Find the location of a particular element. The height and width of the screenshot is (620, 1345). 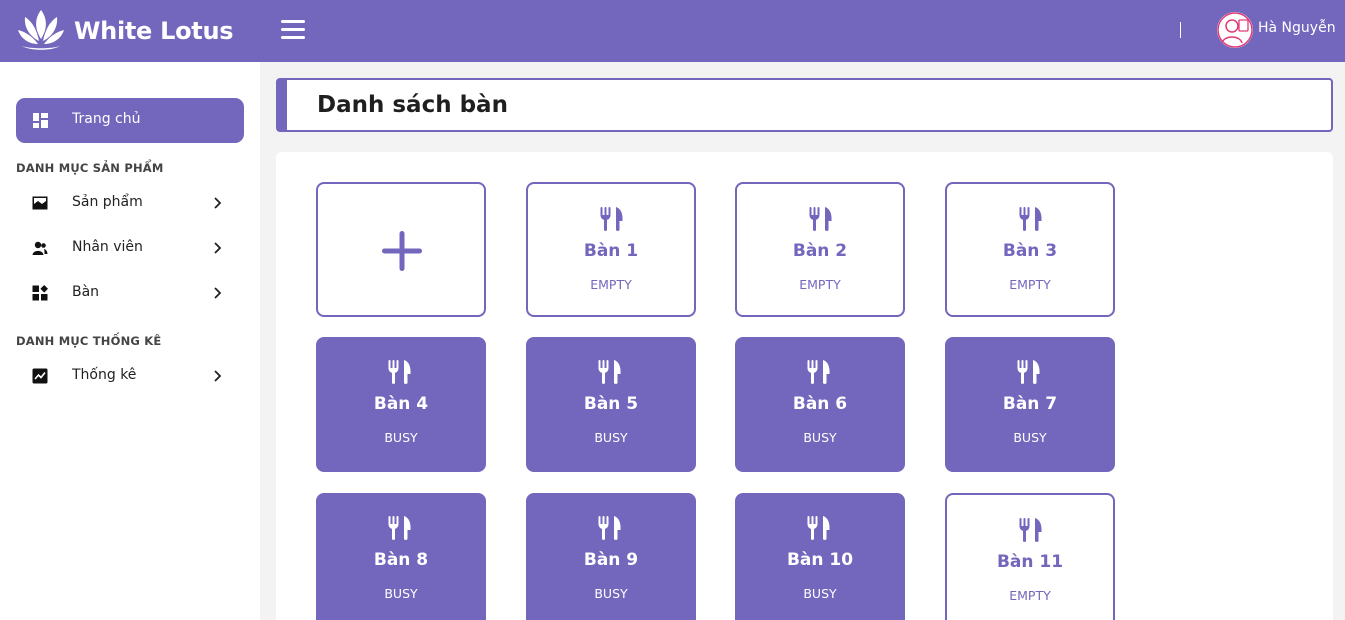

table-name: Bàn 1 is located at coordinates (611, 251).